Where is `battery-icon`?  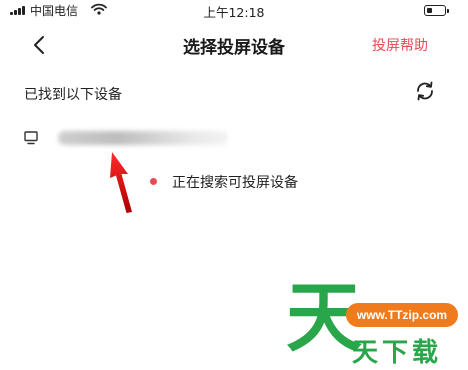 battery-icon is located at coordinates (436, 10).